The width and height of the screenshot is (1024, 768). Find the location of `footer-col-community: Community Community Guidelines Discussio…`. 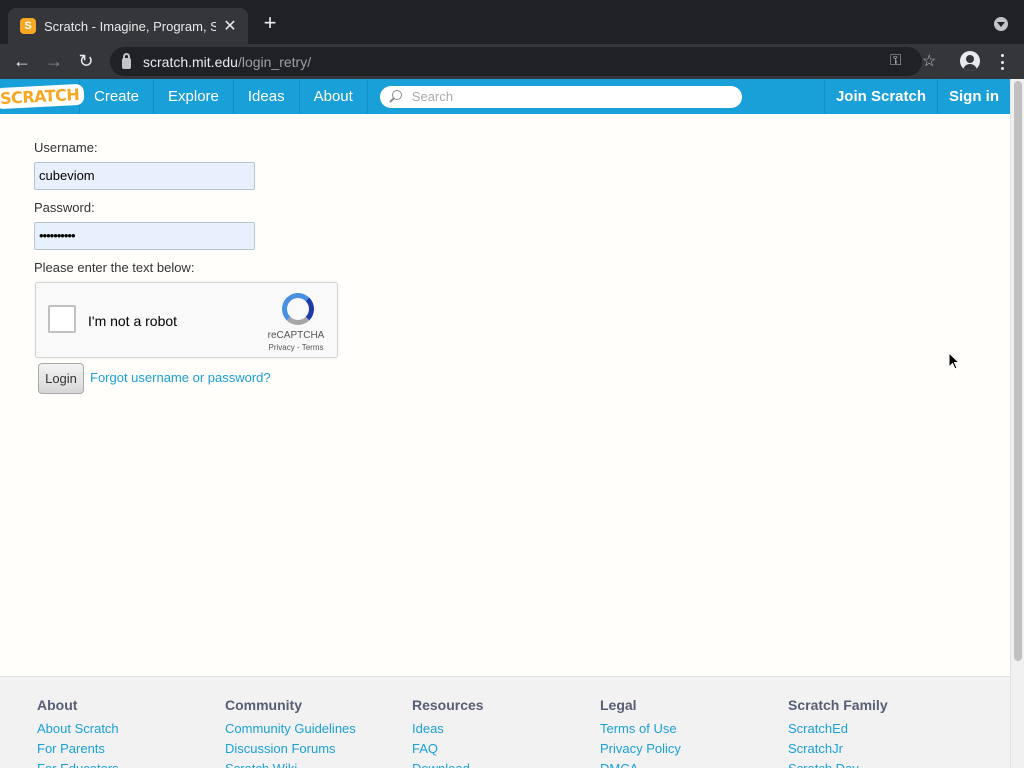

footer-col-community: Community Community Guidelines Discussio… is located at coordinates (290, 732).